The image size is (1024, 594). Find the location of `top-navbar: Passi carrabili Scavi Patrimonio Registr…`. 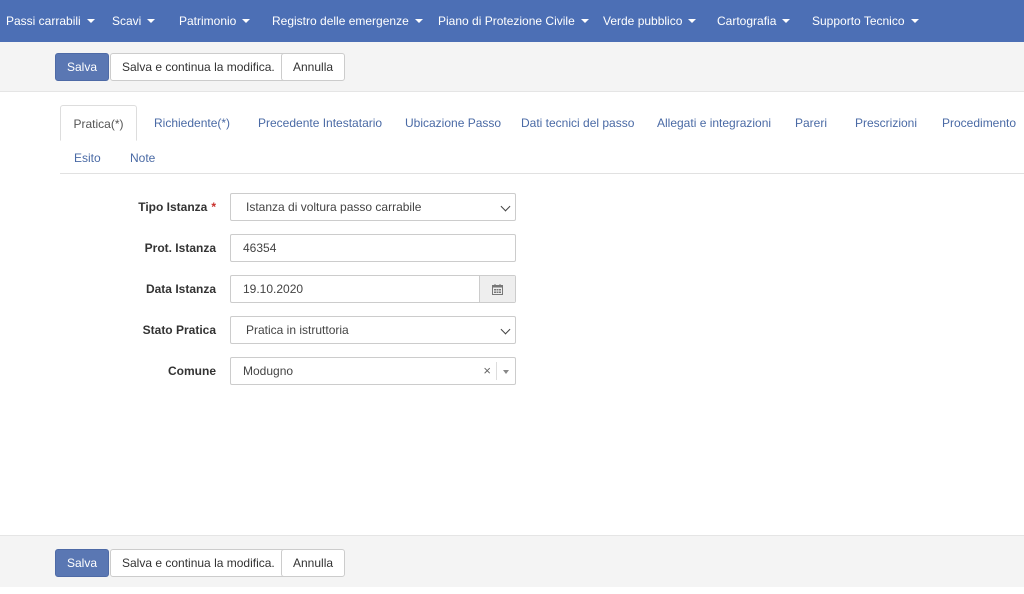

top-navbar: Passi carrabili Scavi Patrimonio Registr… is located at coordinates (512, 21).